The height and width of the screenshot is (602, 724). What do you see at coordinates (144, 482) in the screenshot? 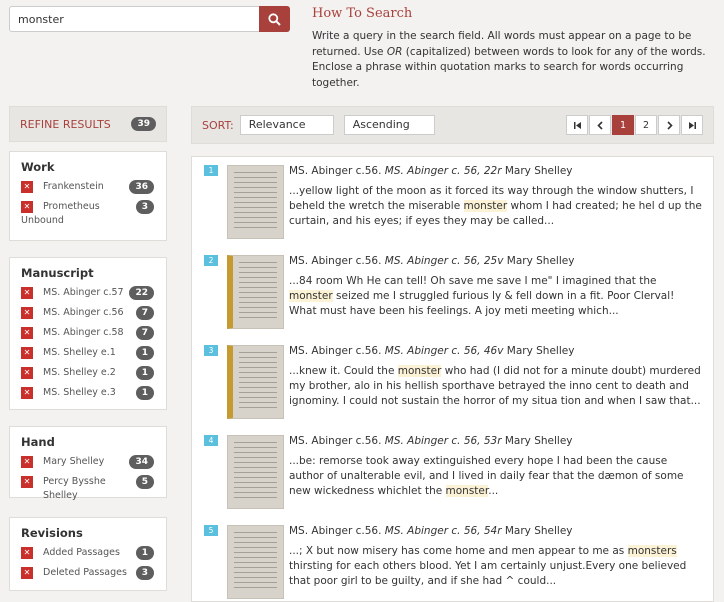
I see `facet-count: 5` at bounding box center [144, 482].